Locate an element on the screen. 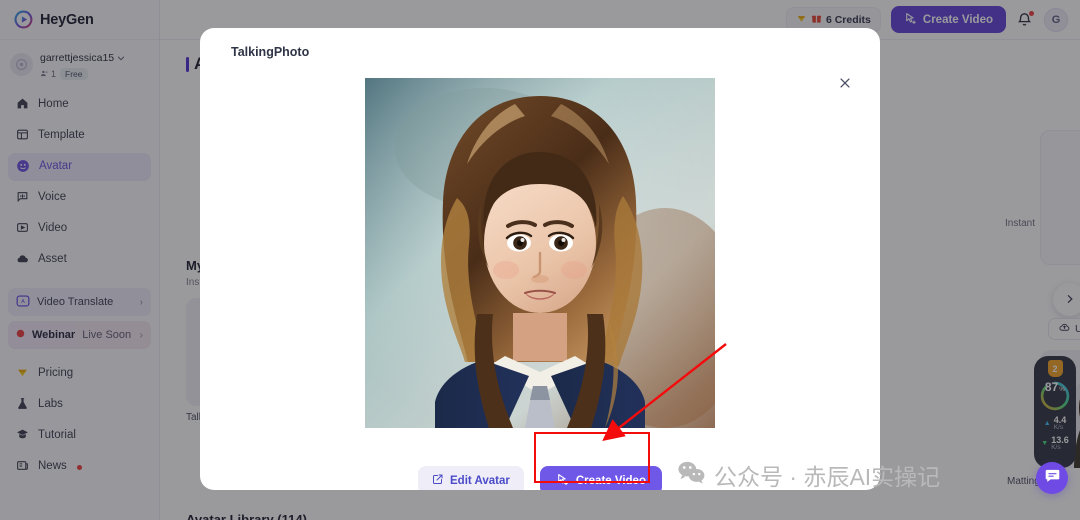 The height and width of the screenshot is (520, 1080). create-video-button: Create Video is located at coordinates (600, 478).